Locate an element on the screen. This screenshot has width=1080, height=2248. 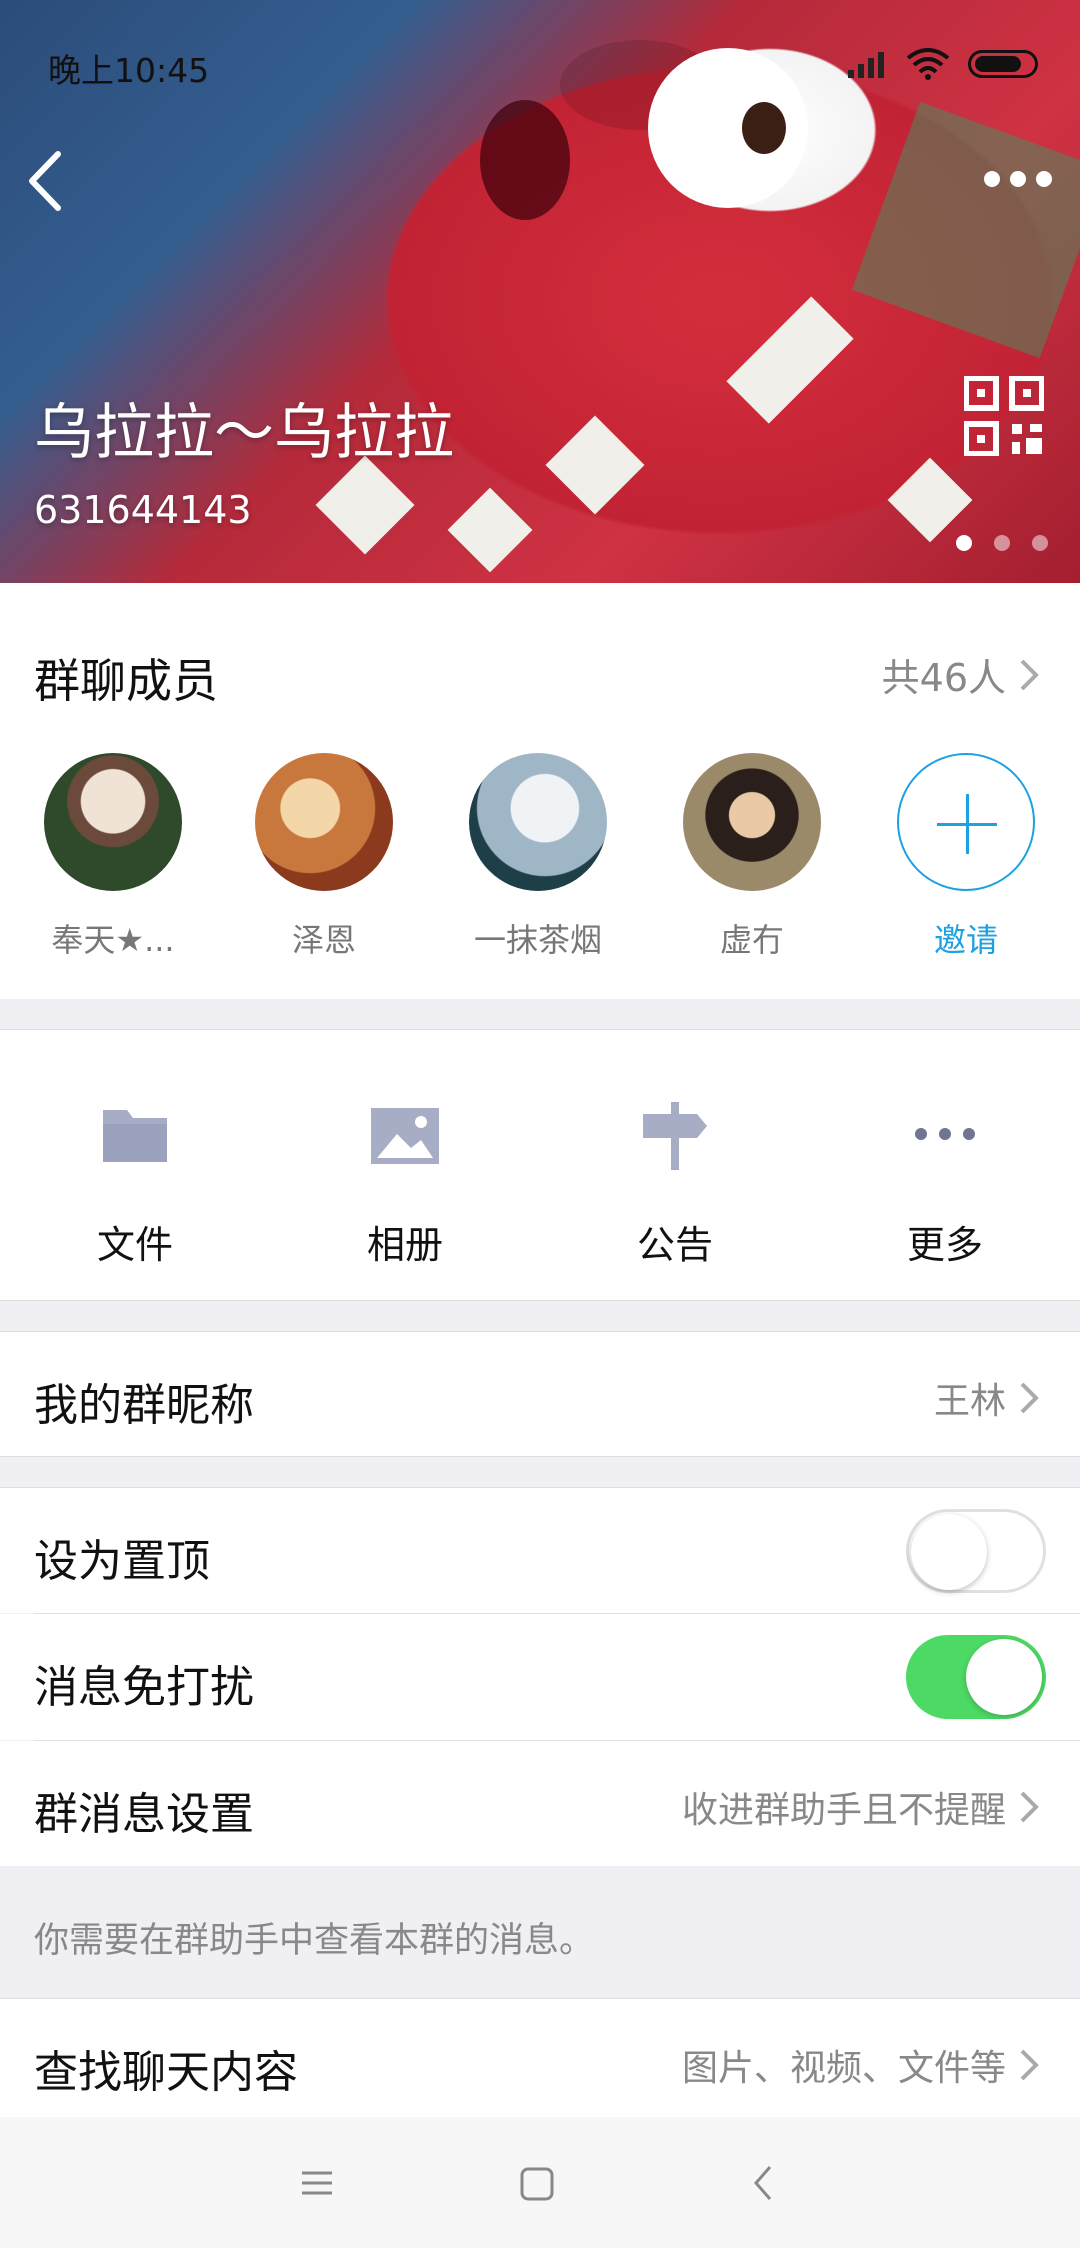
image-icon is located at coordinates (405, 1136).